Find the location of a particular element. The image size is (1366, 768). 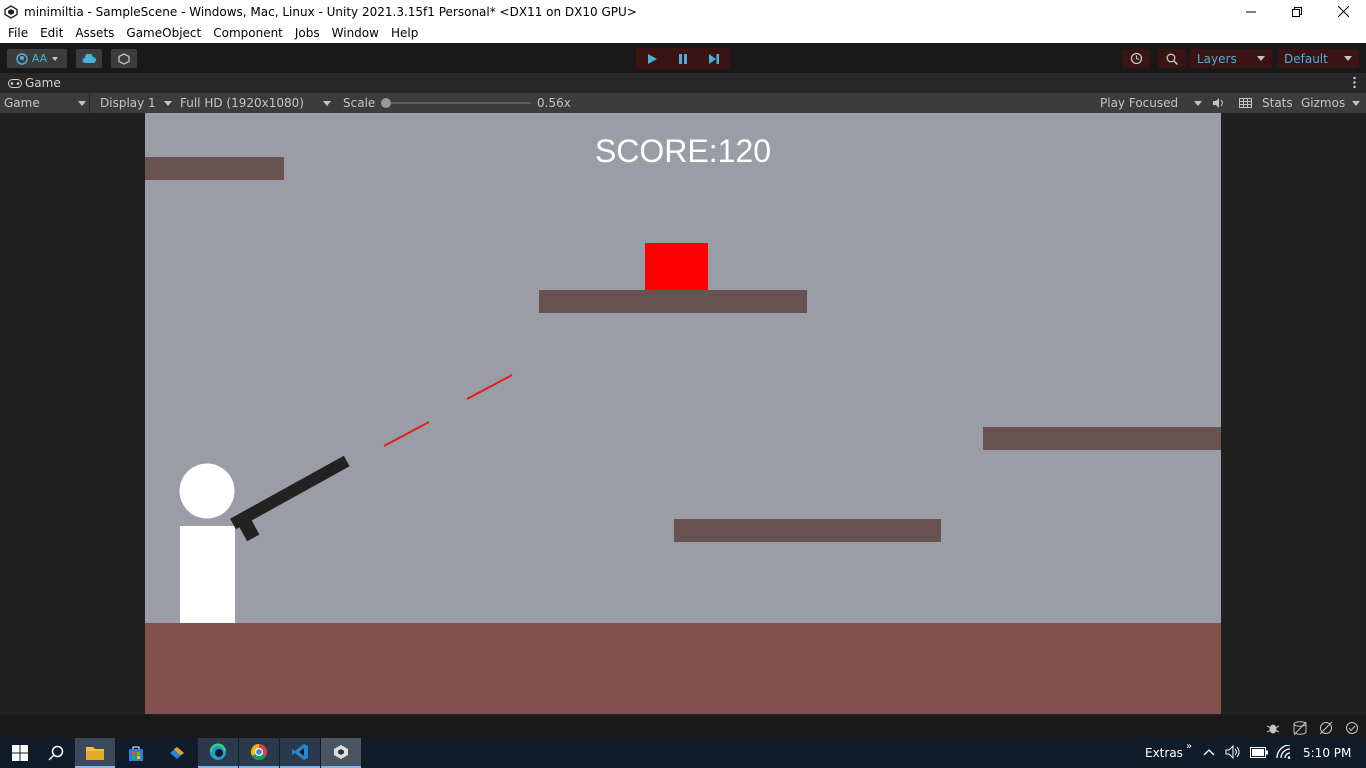

scale-slider-track is located at coordinates (457, 103).